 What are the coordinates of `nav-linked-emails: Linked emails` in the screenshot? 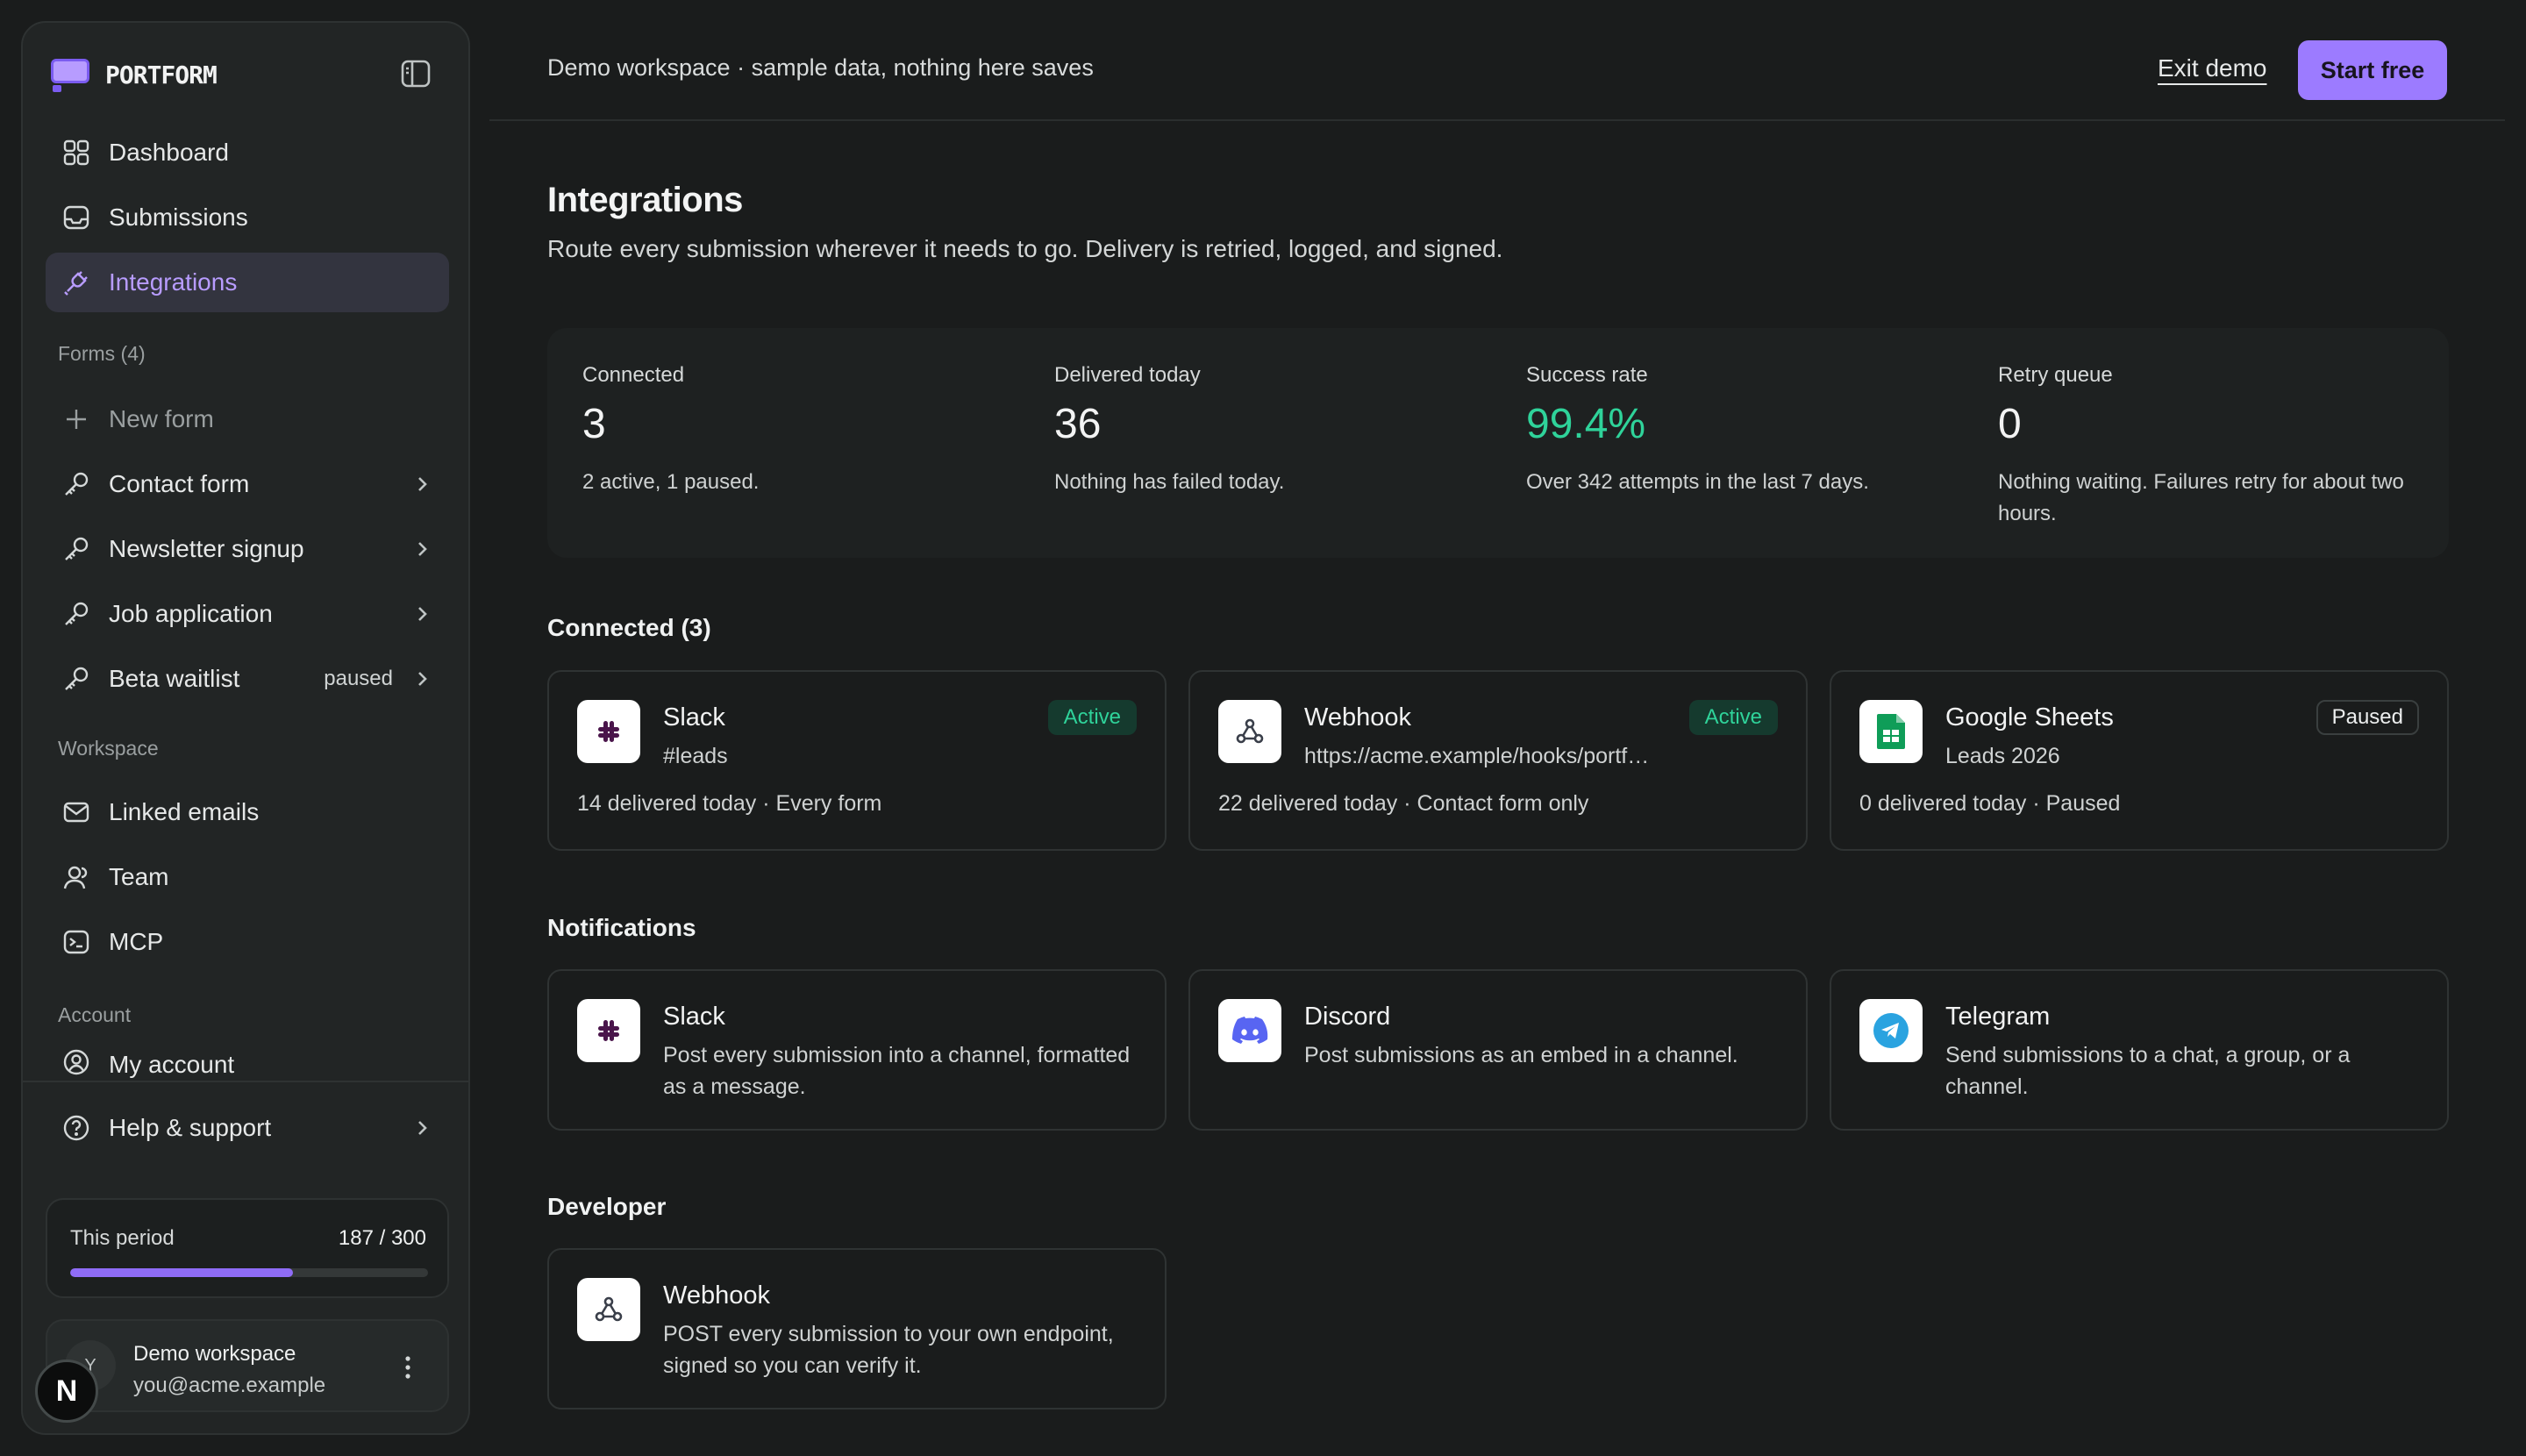 It's located at (248, 812).